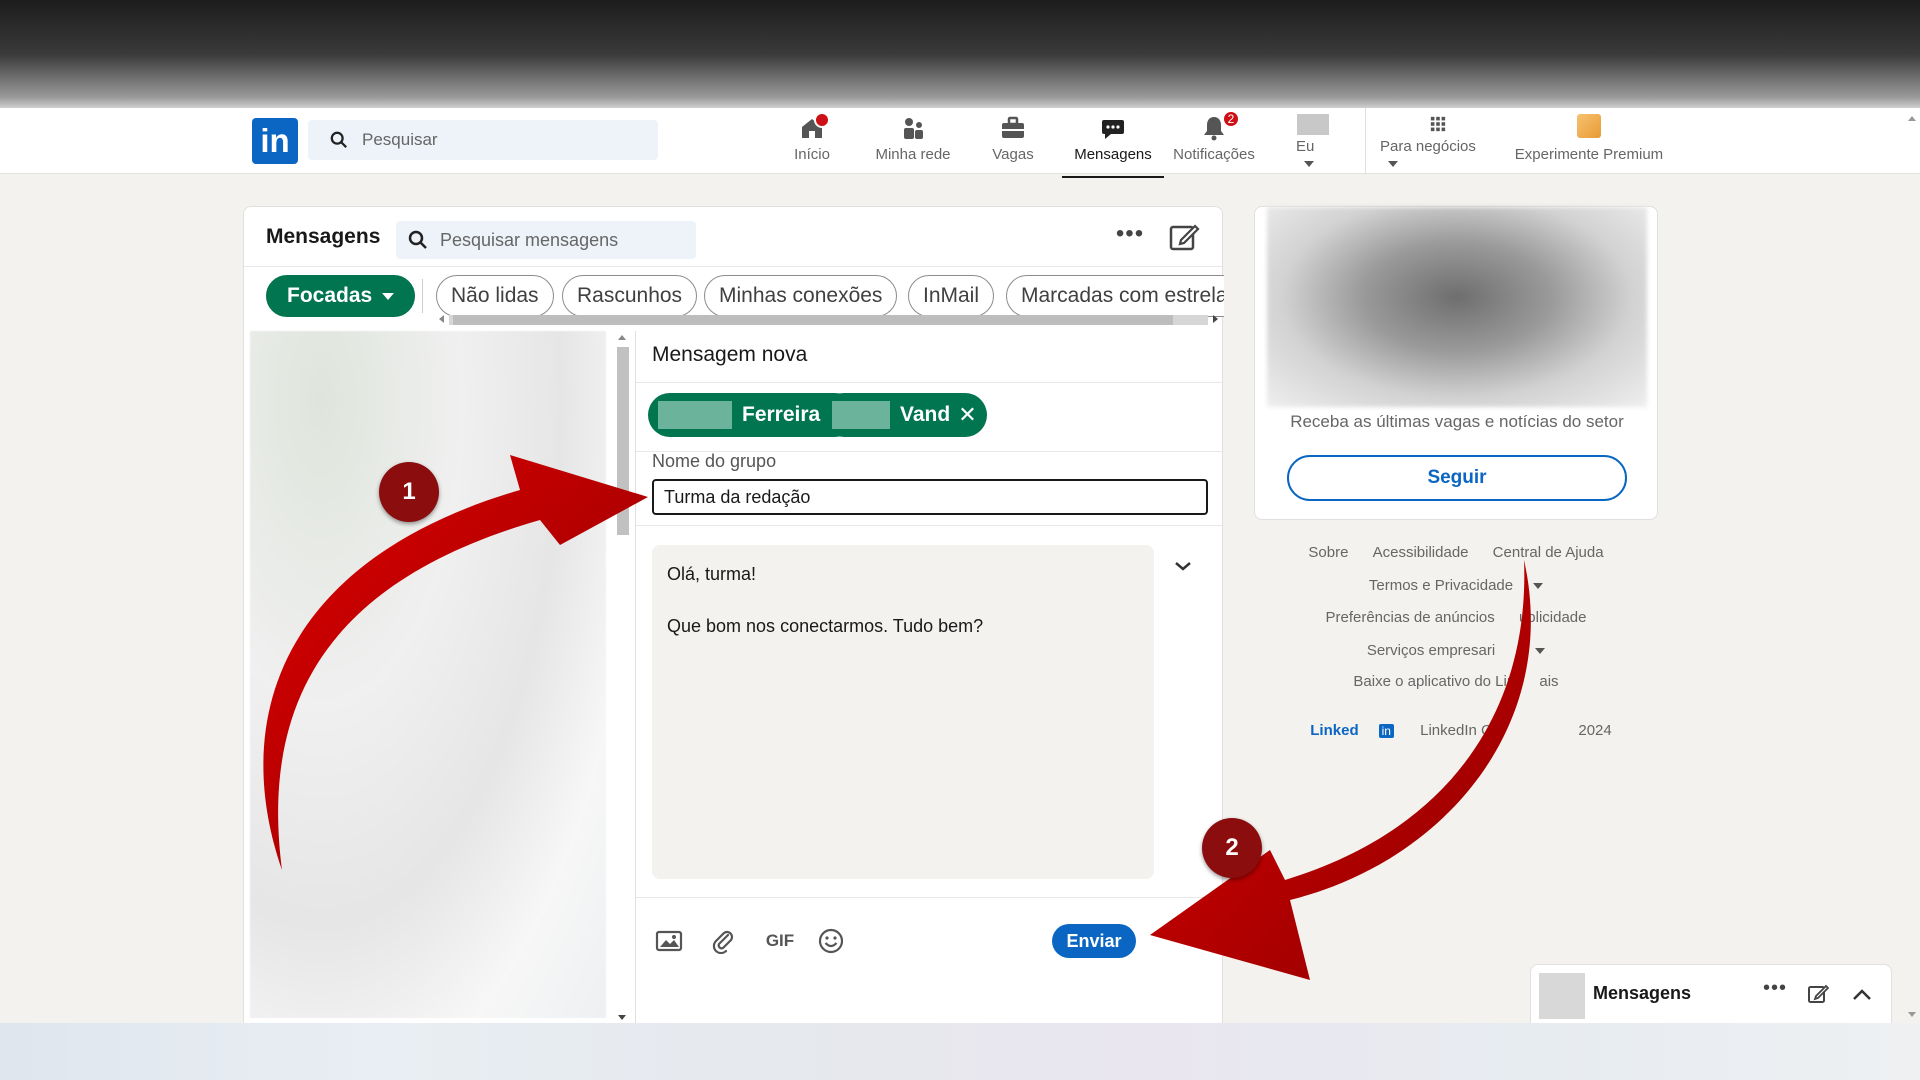 The image size is (1920, 1080). What do you see at coordinates (904, 415) in the screenshot?
I see `recipient-chip: Vand ✕` at bounding box center [904, 415].